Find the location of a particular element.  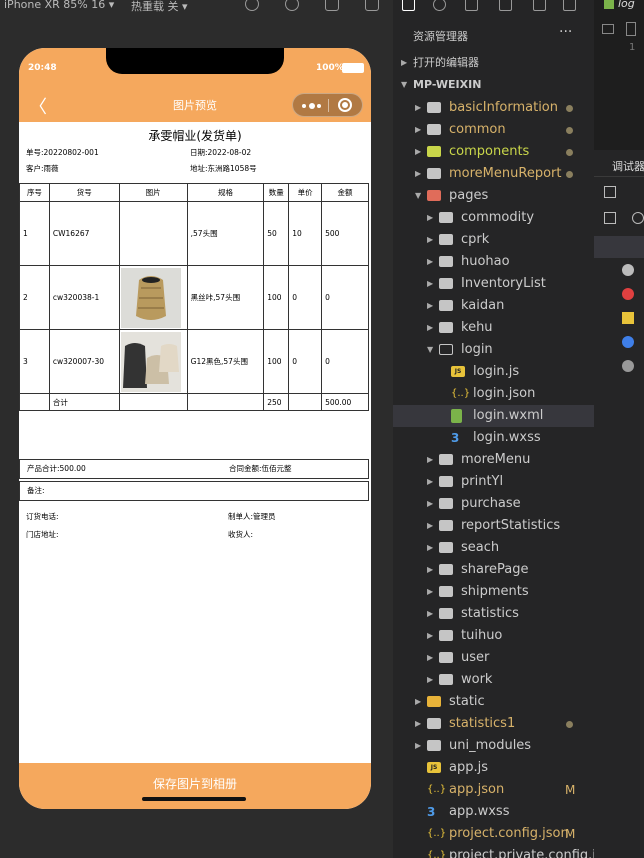

order-date: 日期:2022-08-02 is located at coordinates (221, 152).